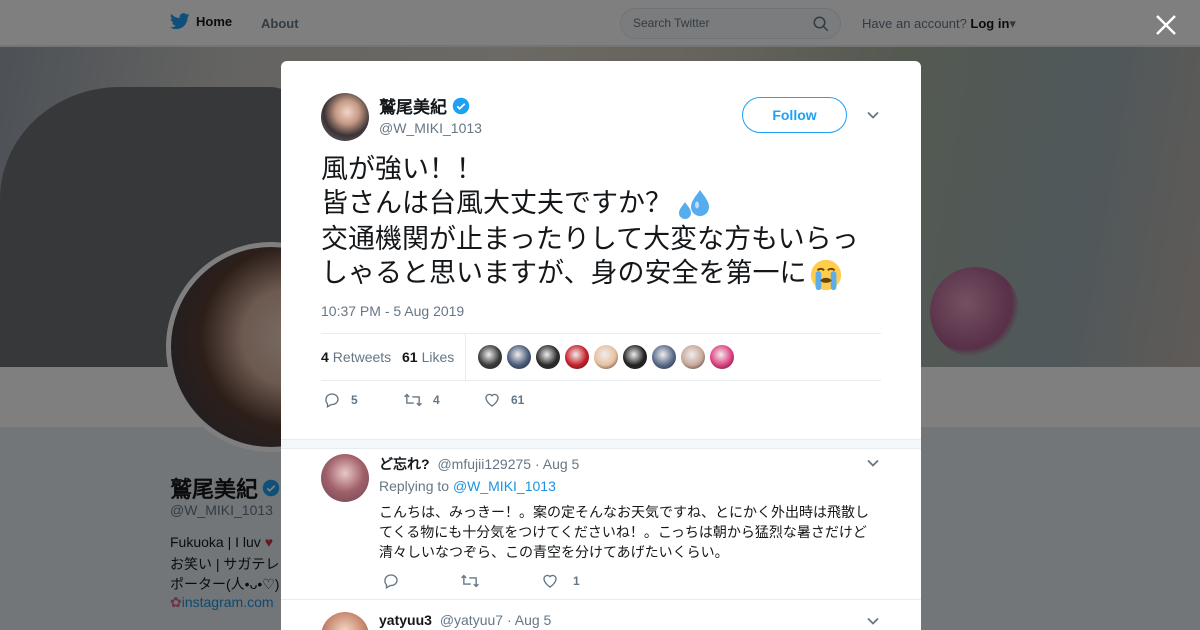  What do you see at coordinates (471, 620) in the screenshot?
I see `reply-author-handle: @yatyuu7` at bounding box center [471, 620].